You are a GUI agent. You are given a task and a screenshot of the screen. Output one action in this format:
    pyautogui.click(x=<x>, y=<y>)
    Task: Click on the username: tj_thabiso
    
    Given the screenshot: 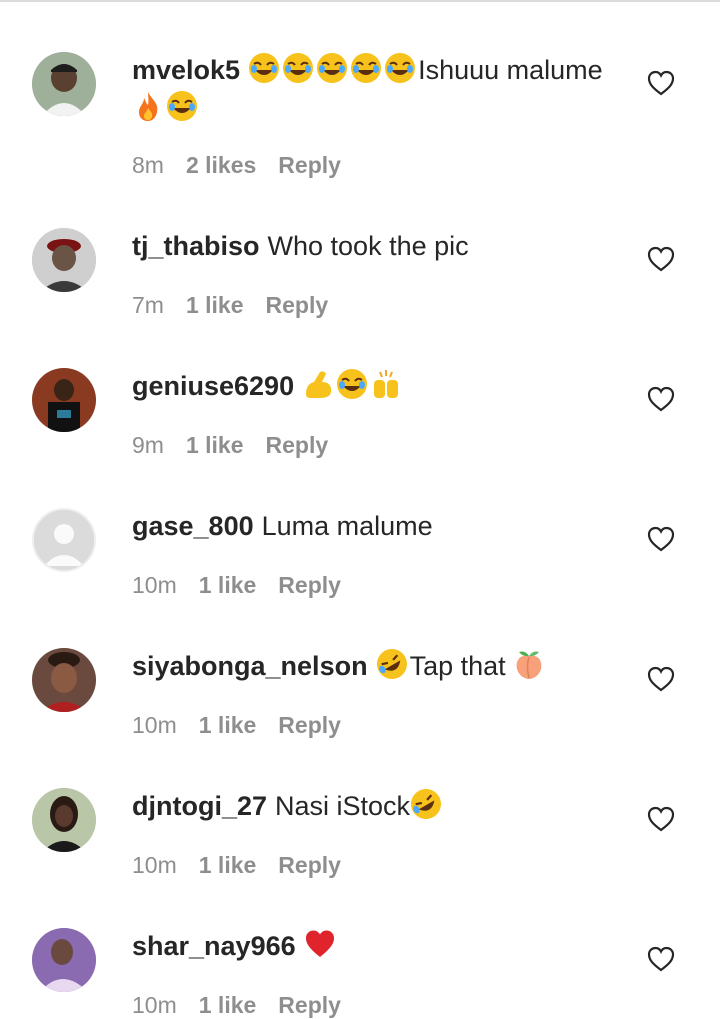 What is the action you would take?
    pyautogui.click(x=196, y=246)
    